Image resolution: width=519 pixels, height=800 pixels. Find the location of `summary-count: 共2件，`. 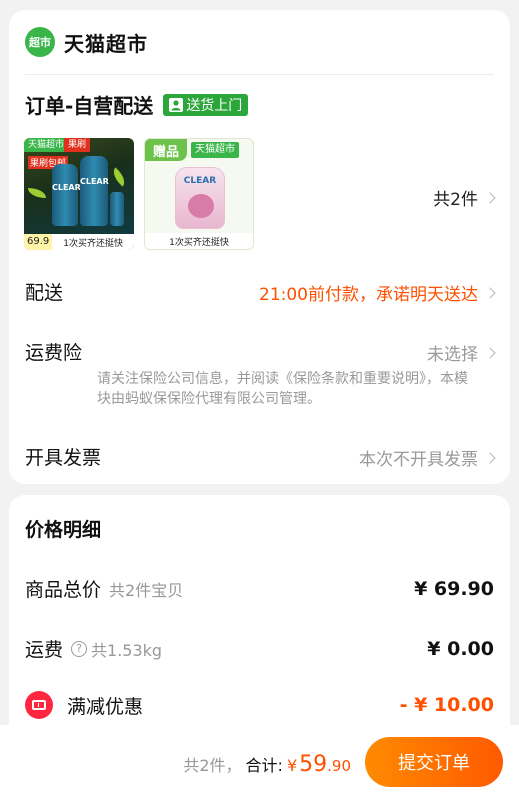

summary-count: 共2件， is located at coordinates (212, 765).